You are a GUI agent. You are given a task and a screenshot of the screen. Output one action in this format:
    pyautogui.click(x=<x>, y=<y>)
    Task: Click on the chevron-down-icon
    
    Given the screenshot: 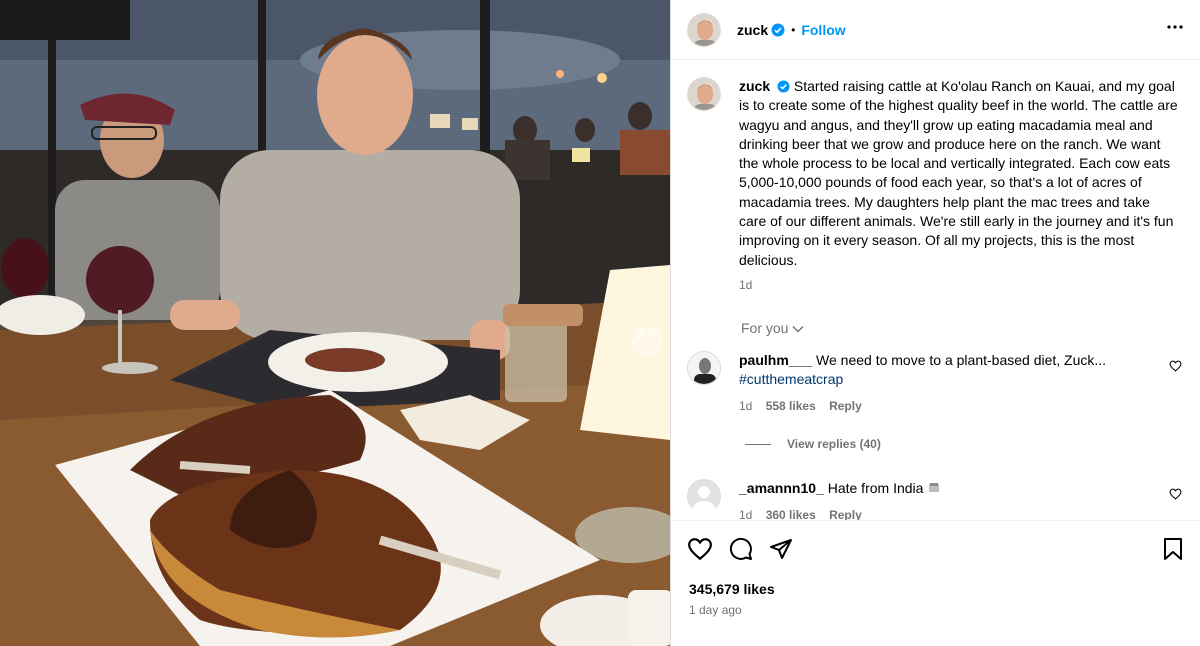 What is the action you would take?
    pyautogui.click(x=798, y=329)
    